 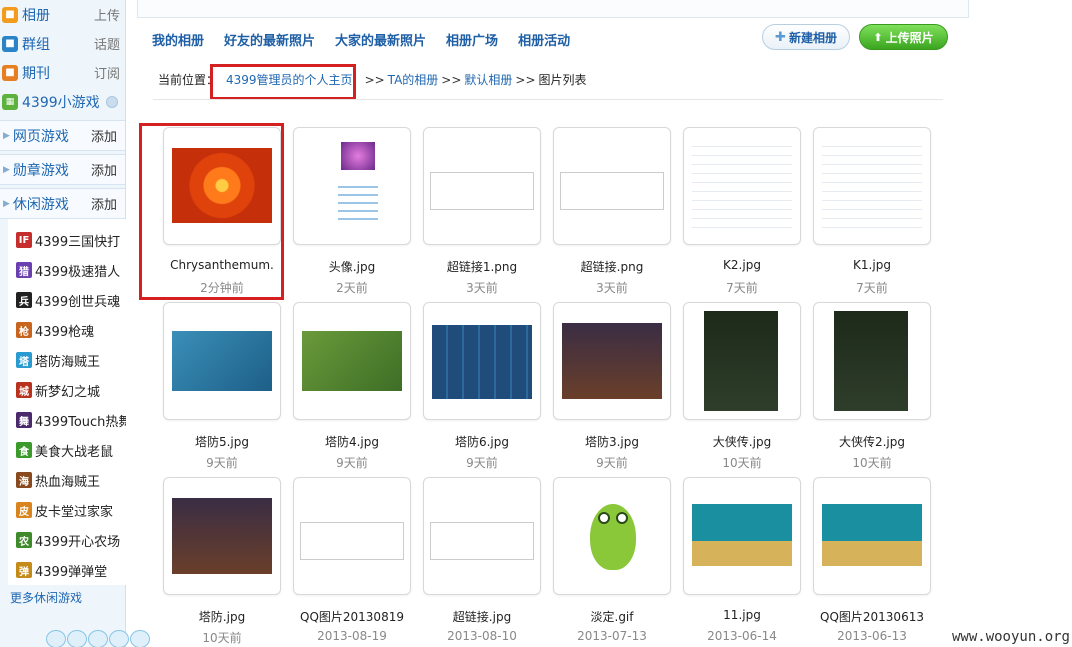 What do you see at coordinates (352, 616) in the screenshot?
I see `photo-name: QQ图片20130819` at bounding box center [352, 616].